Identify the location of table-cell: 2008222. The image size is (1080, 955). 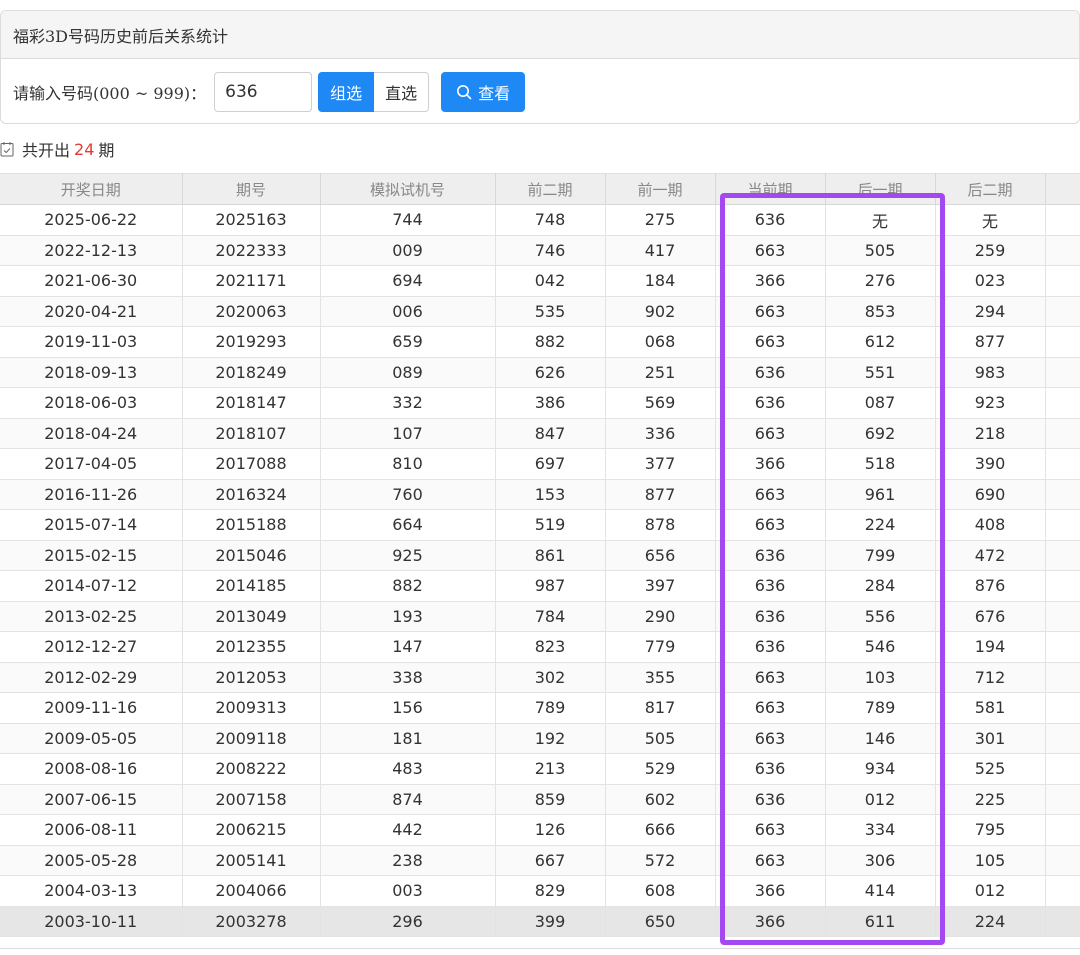
(251, 769).